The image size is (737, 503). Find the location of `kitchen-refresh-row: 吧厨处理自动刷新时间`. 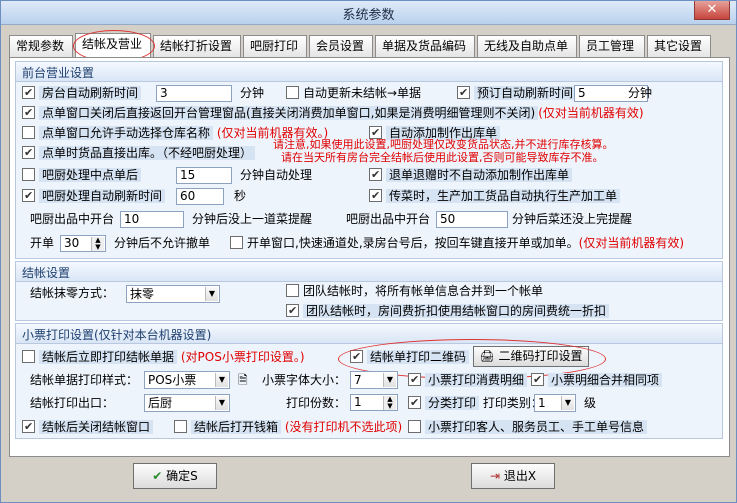

kitchen-refresh-row: 吧厨处理自动刷新时间 is located at coordinates (94, 196).